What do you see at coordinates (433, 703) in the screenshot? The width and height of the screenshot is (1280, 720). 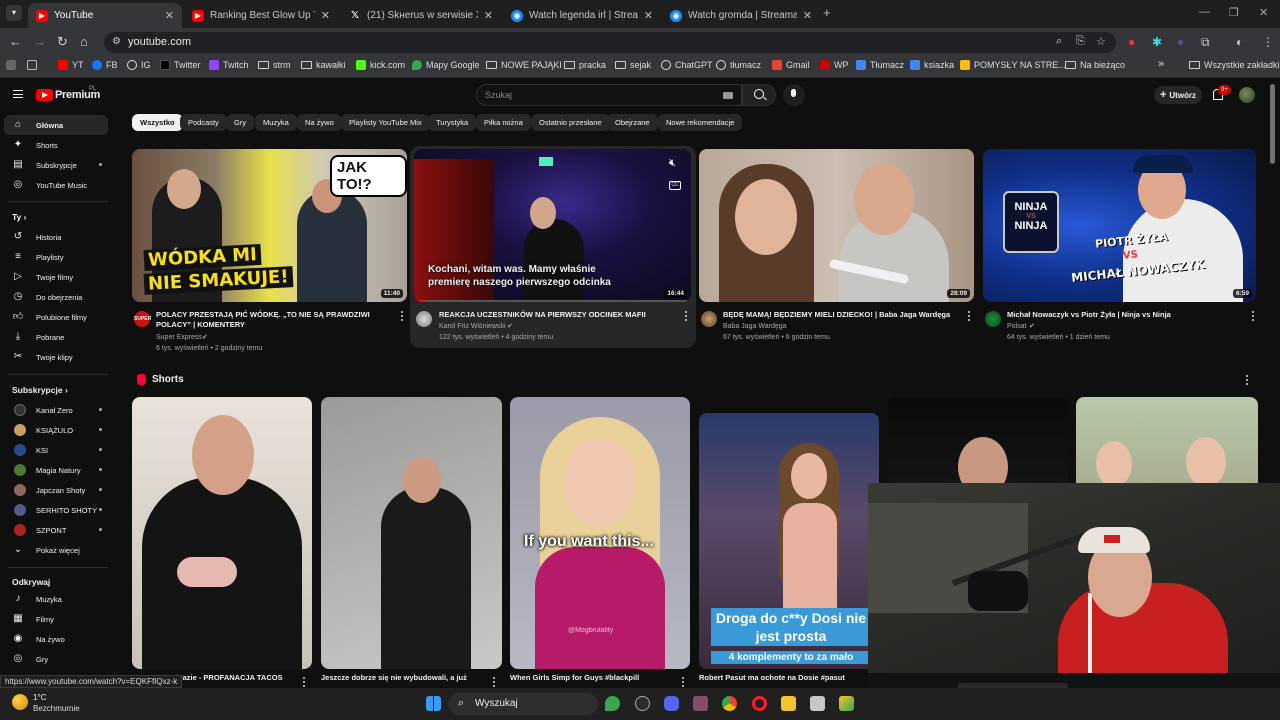 I see `windows-start-icon` at bounding box center [433, 703].